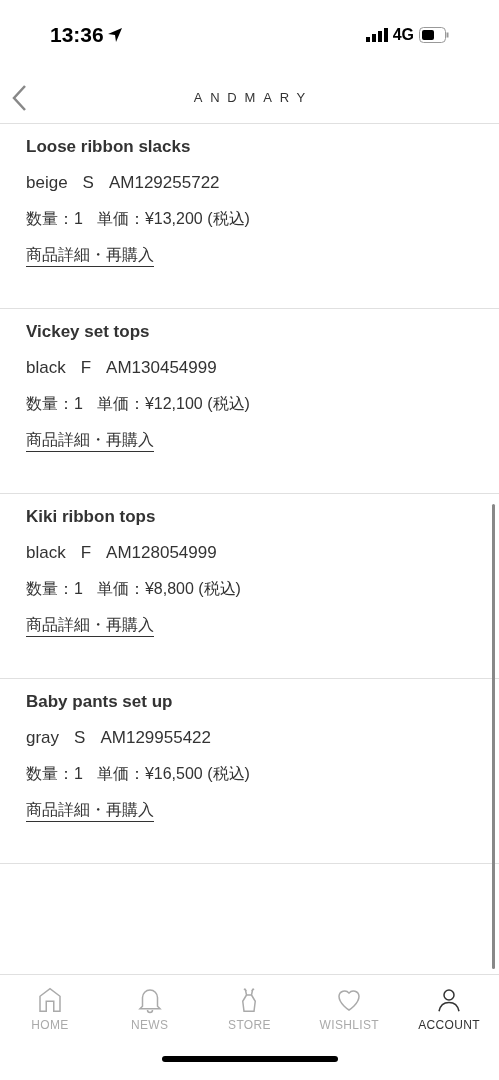  I want to click on product-color: gray, so click(43, 738).